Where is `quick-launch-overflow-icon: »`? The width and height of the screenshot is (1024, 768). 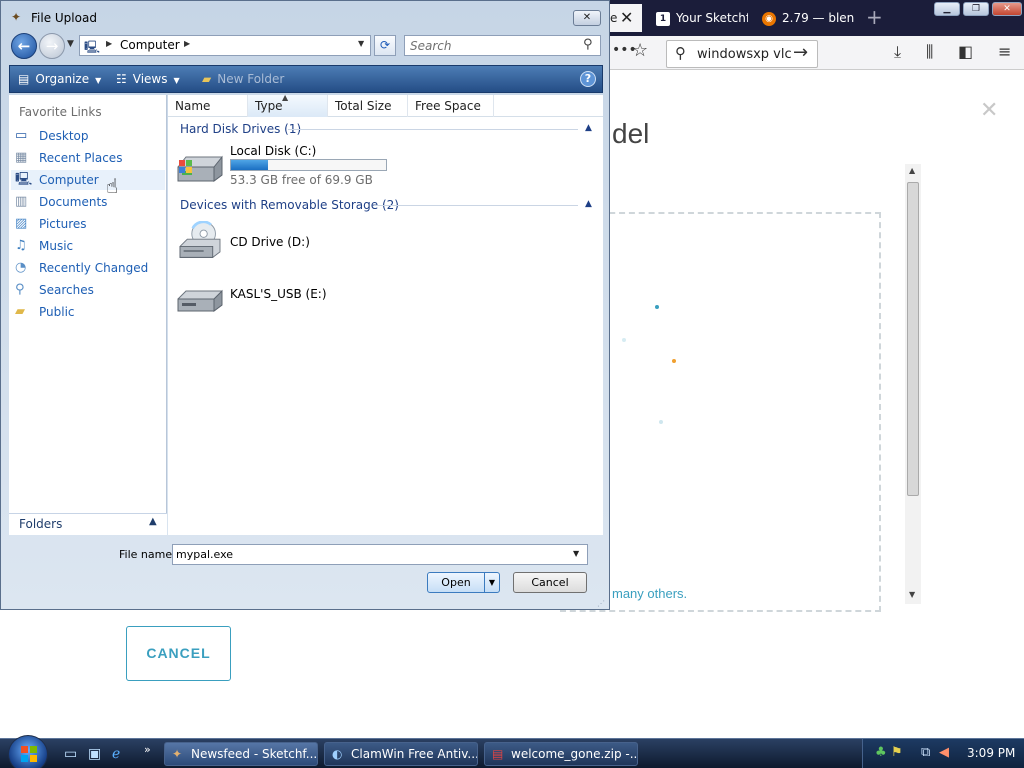
quick-launch-overflow-icon: » is located at coordinates (147, 749).